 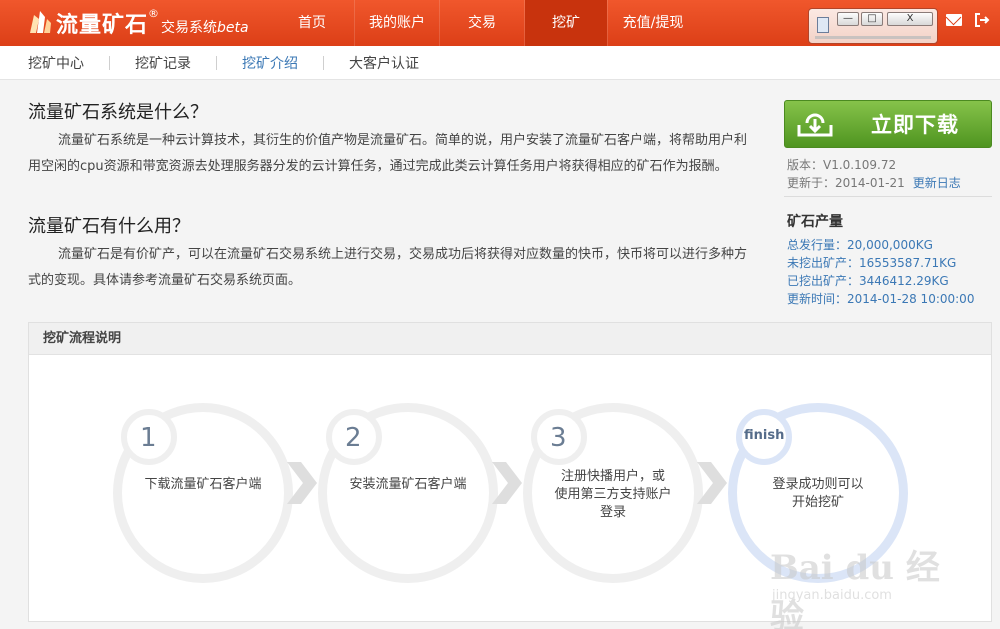 What do you see at coordinates (846, 183) in the screenshot?
I see `updated-date: 更新于：2014-01-21` at bounding box center [846, 183].